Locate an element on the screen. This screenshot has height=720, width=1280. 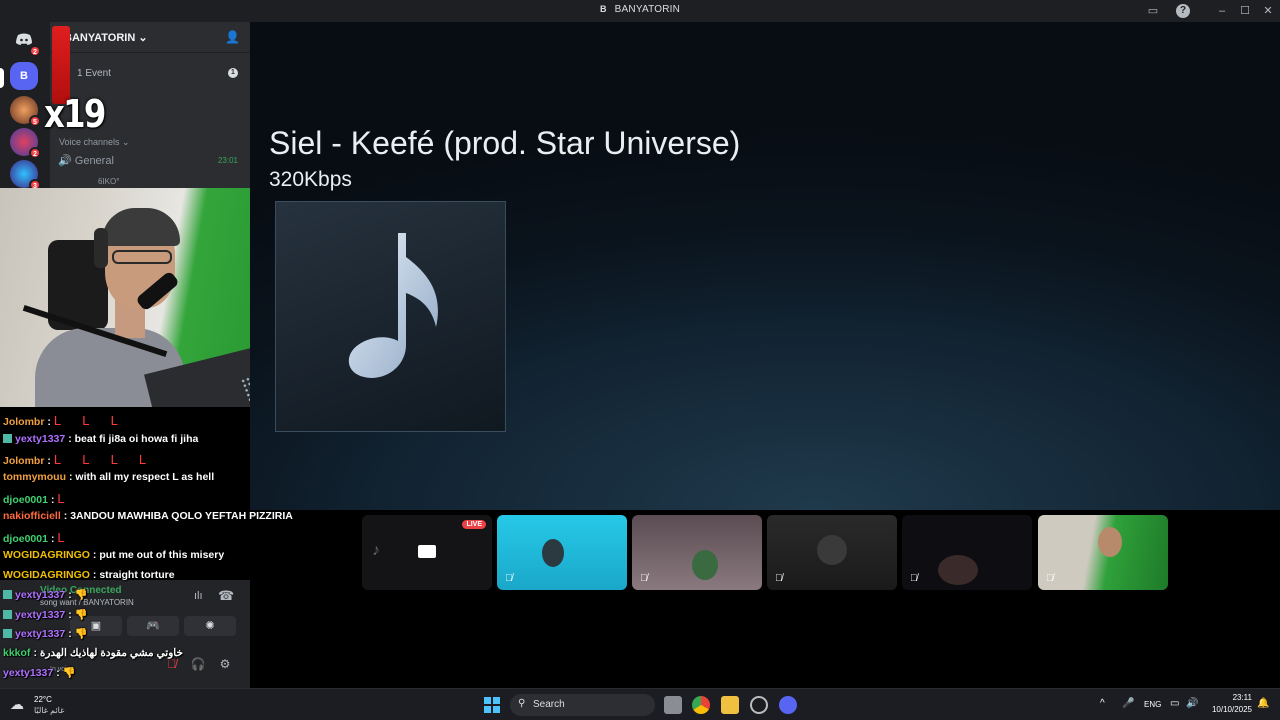
tile-participant-2: 🎙̸ is located at coordinates (697, 552).